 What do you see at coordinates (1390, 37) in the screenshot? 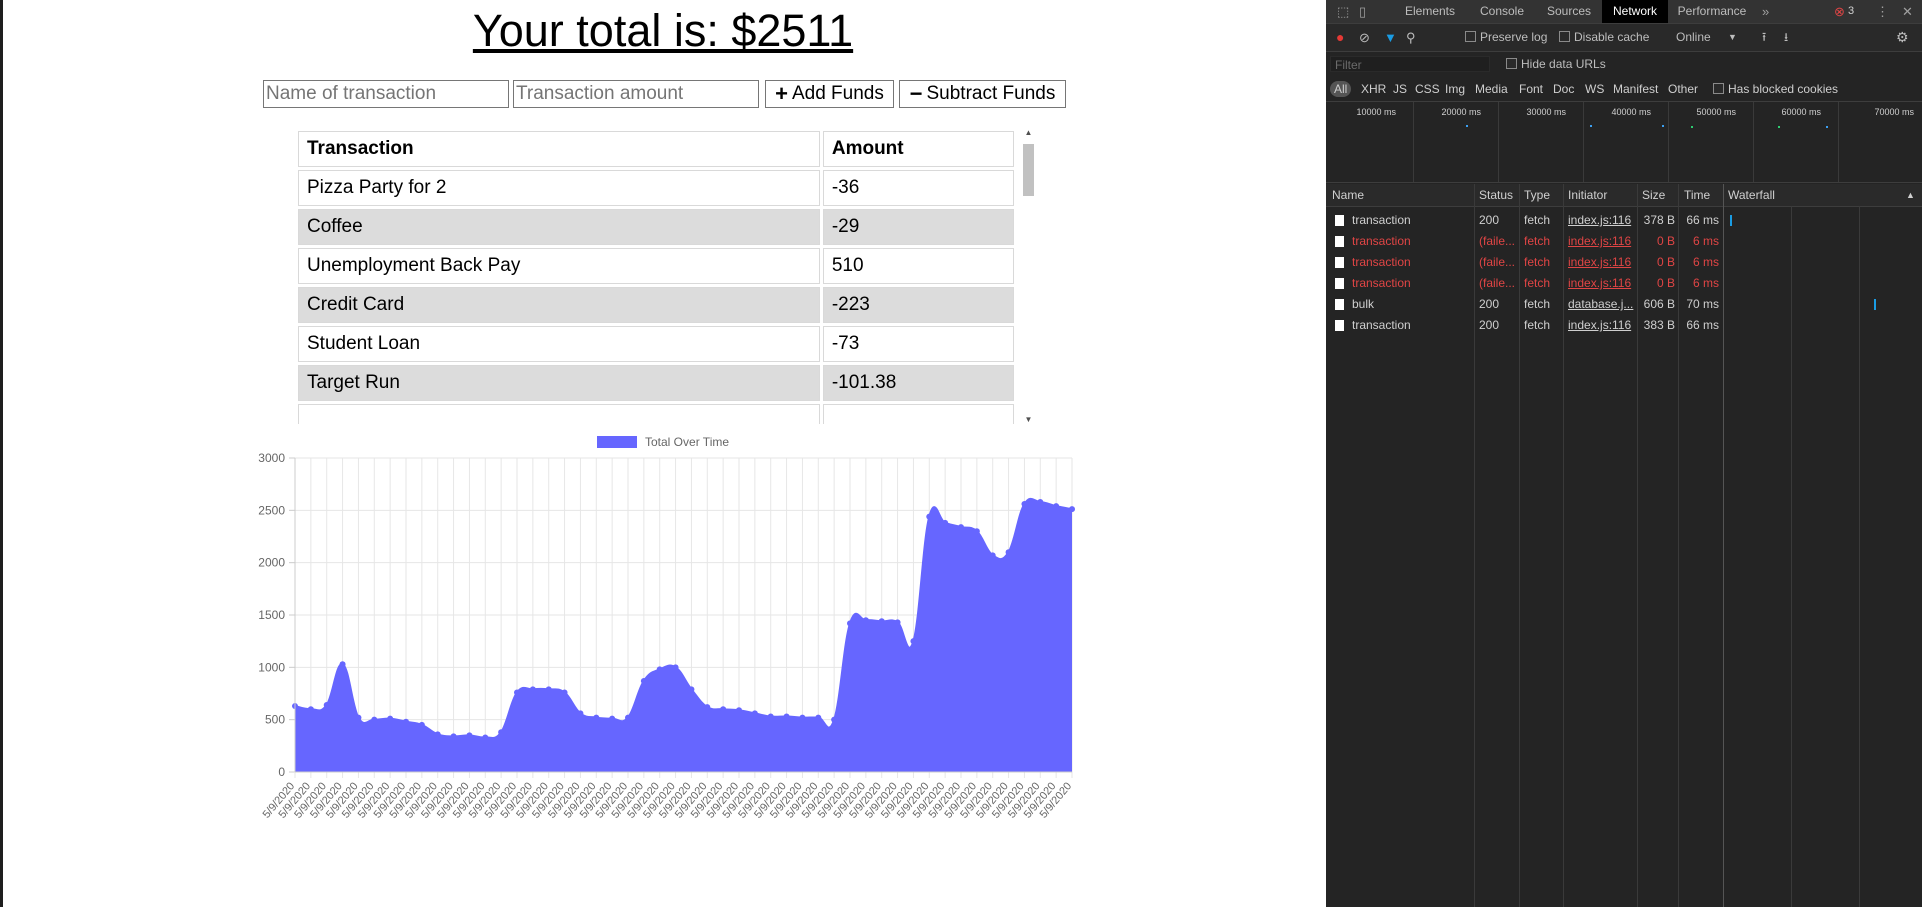
I see `filter-icon: ▼` at bounding box center [1390, 37].